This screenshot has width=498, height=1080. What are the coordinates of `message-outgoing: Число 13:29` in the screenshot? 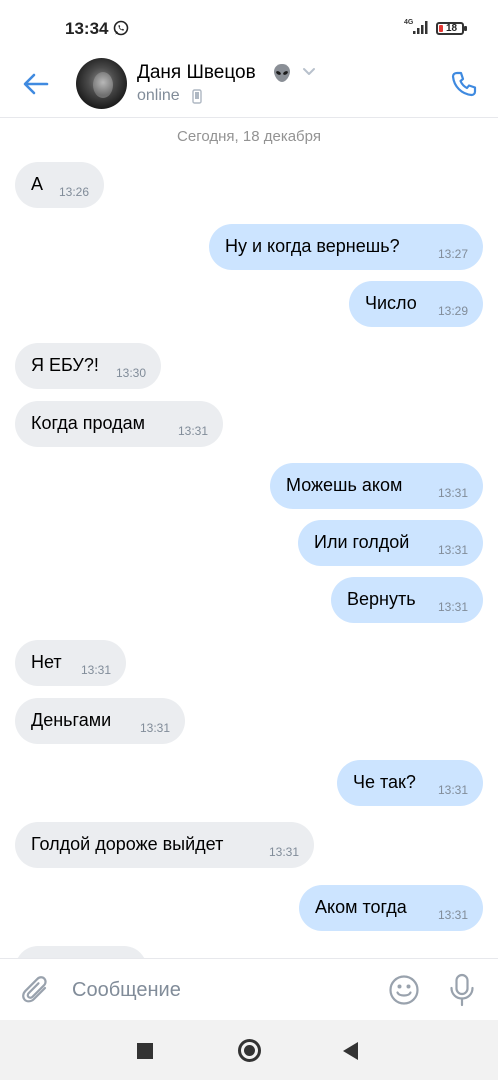 It's located at (416, 304).